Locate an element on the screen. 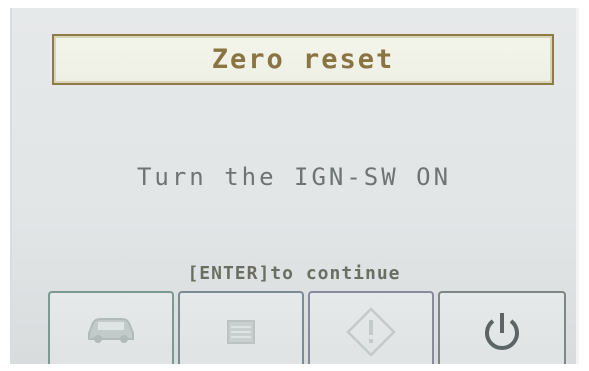 The width and height of the screenshot is (589, 371). softkey-data is located at coordinates (241, 327).